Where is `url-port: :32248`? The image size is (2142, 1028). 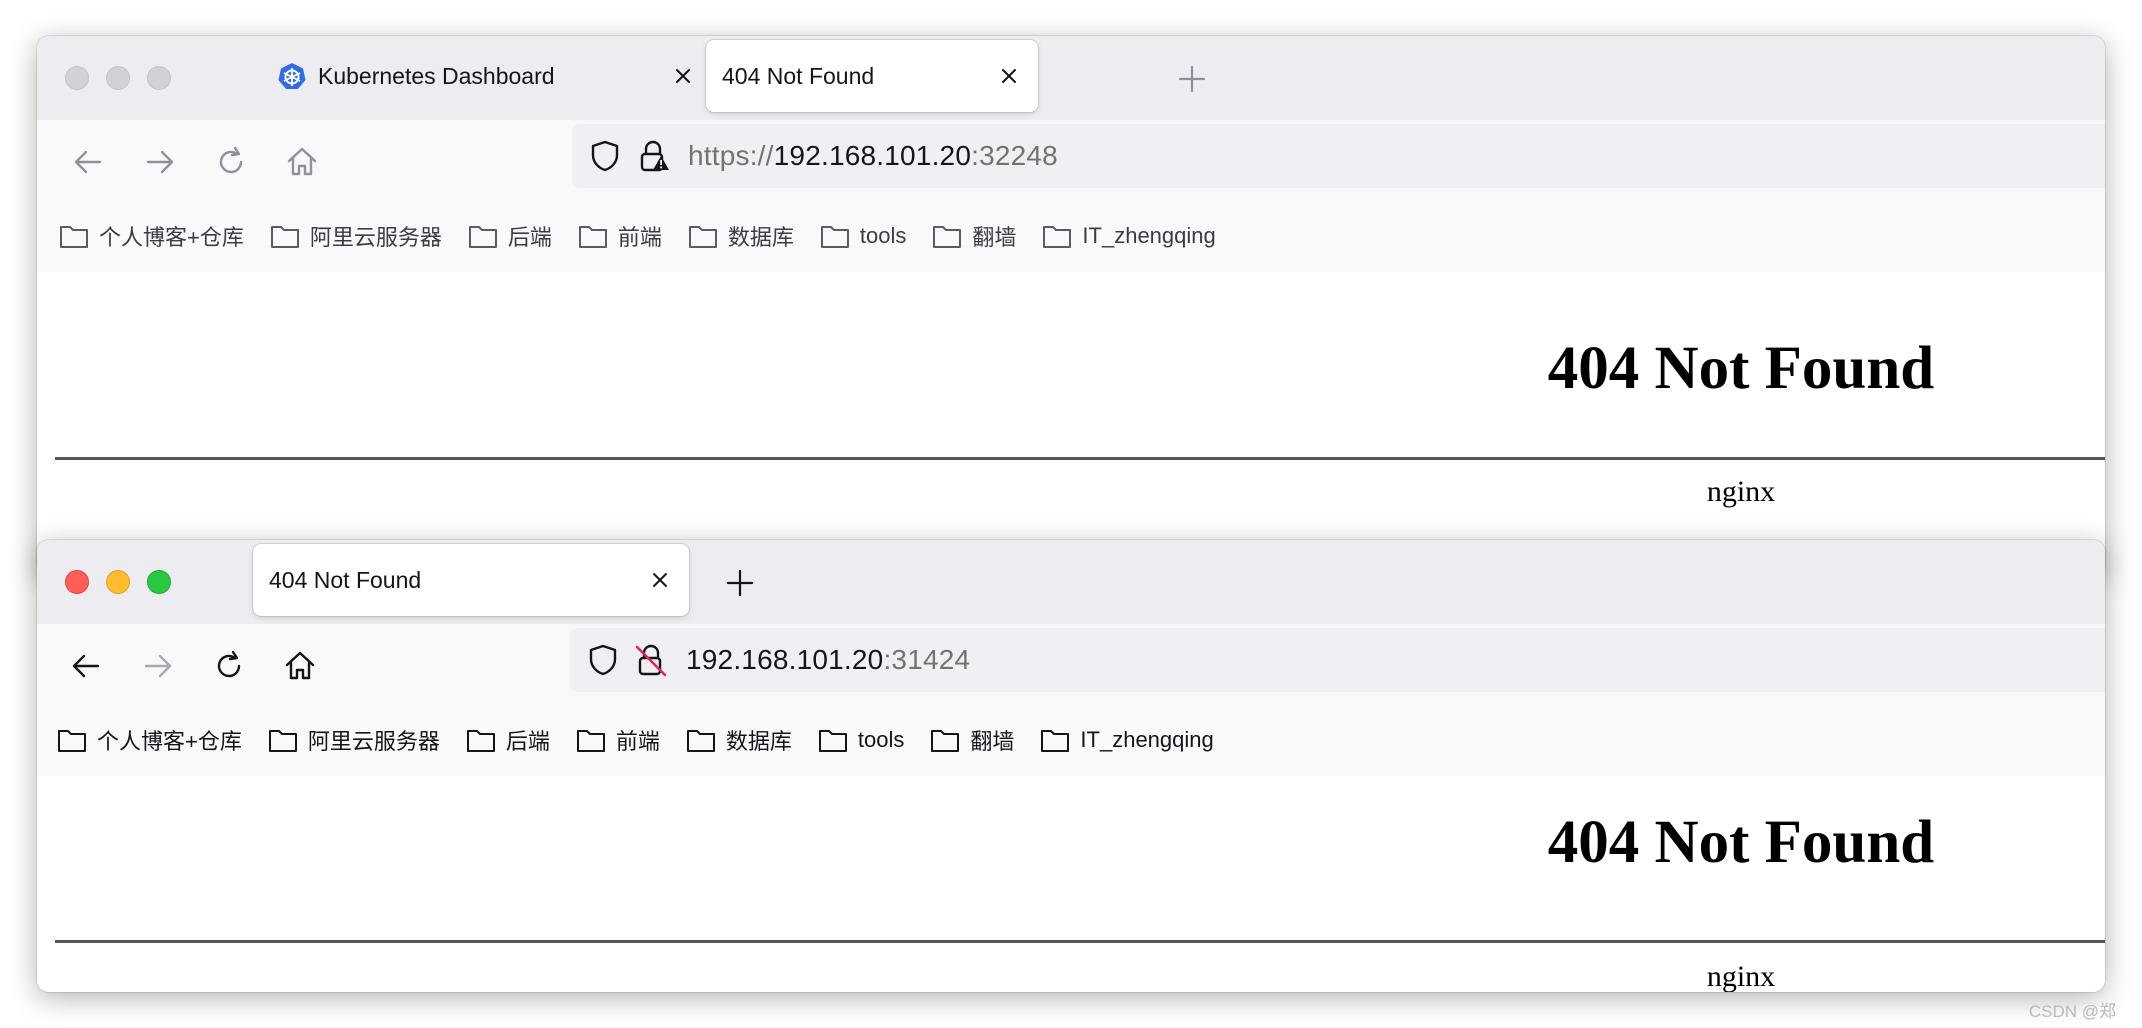 url-port: :32248 is located at coordinates (1014, 155).